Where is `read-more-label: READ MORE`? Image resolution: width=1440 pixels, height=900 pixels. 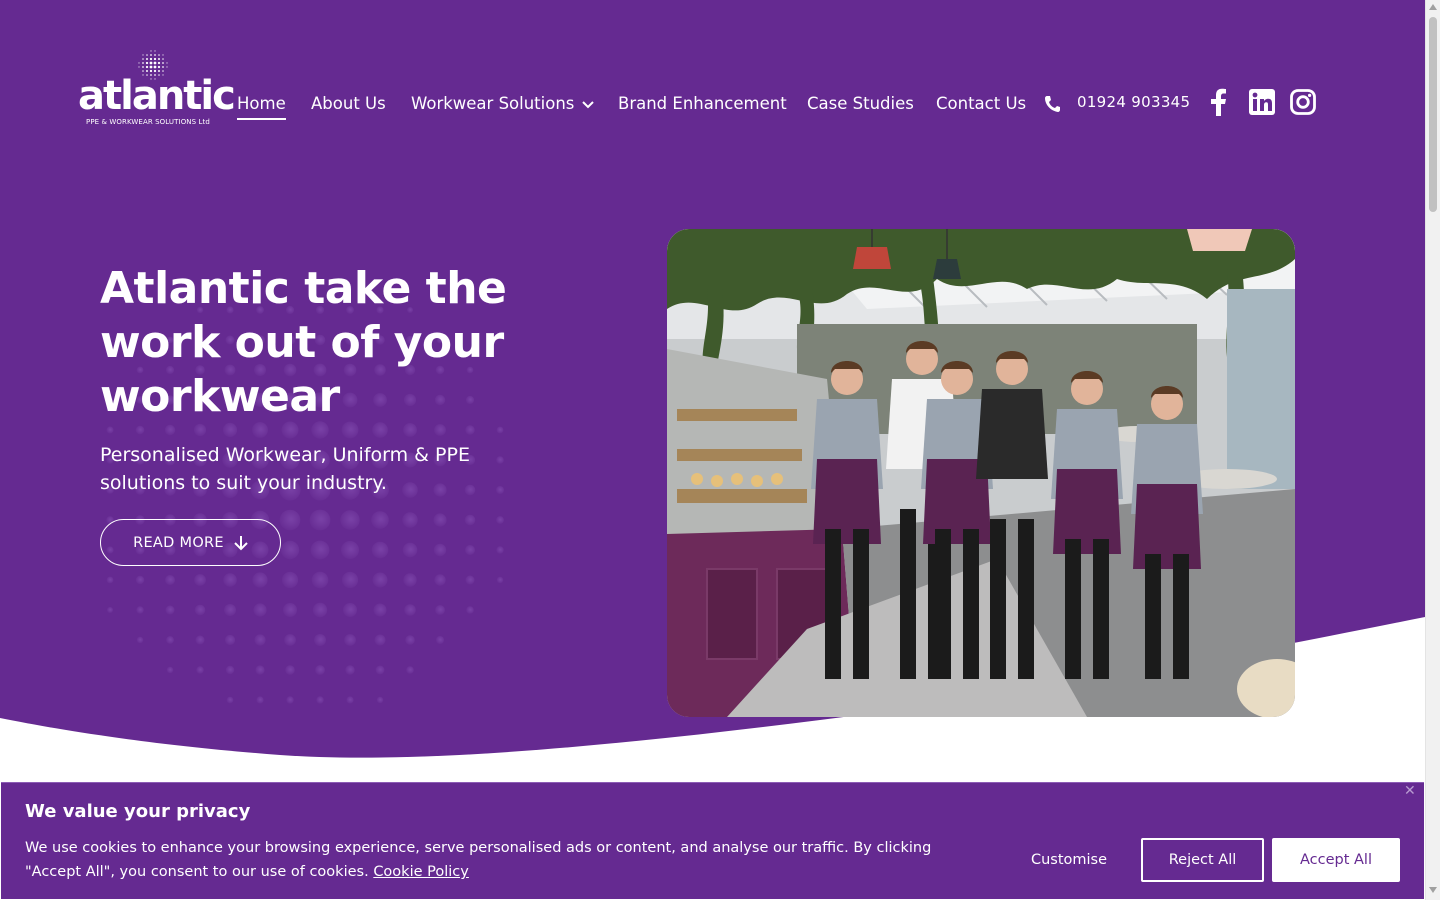
read-more-label: READ MORE is located at coordinates (178, 542).